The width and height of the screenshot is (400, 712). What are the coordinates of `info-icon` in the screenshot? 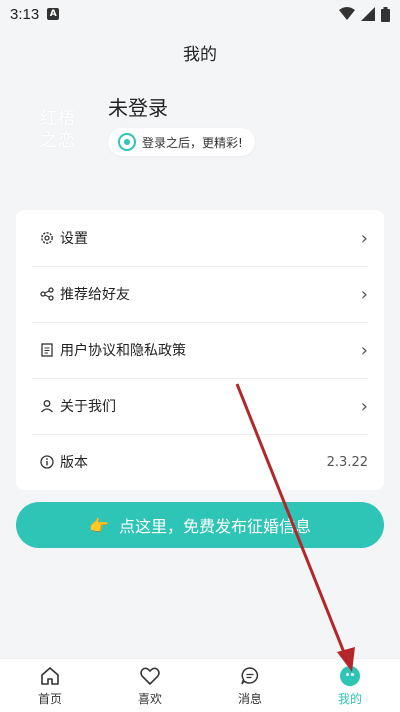 It's located at (47, 462).